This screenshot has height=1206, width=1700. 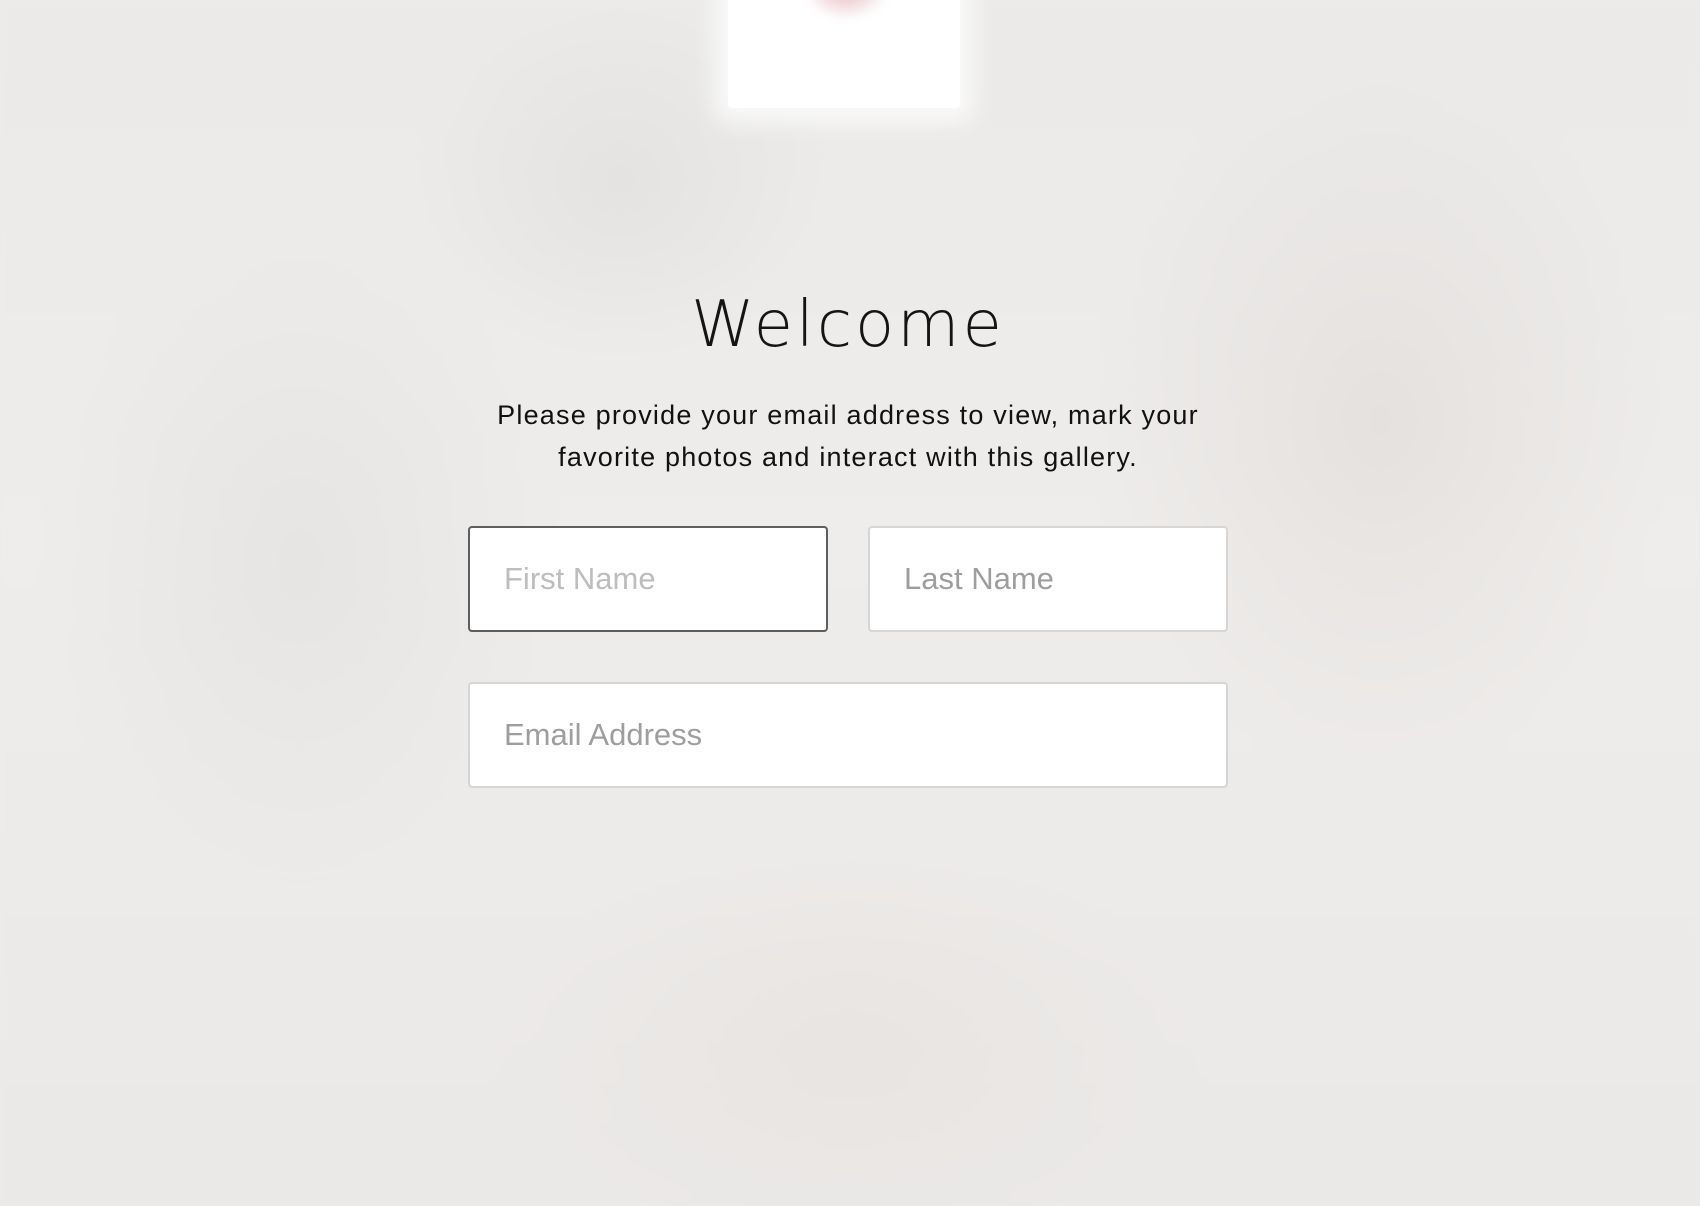 What do you see at coordinates (846, 8) in the screenshot?
I see `logo-mark` at bounding box center [846, 8].